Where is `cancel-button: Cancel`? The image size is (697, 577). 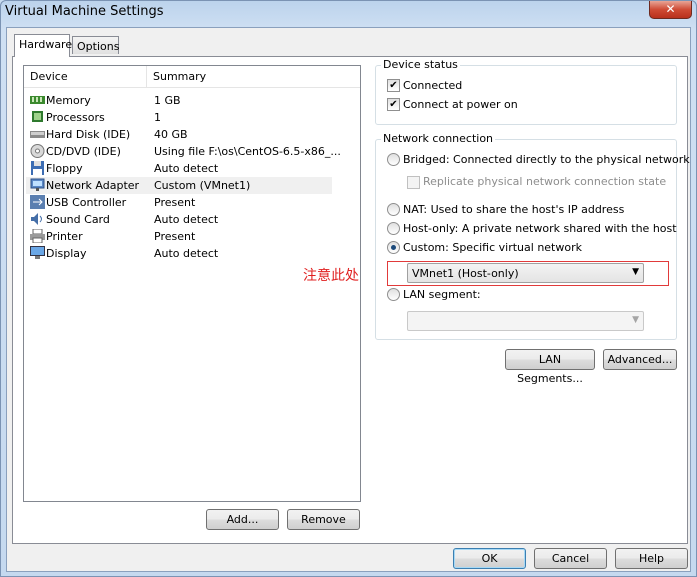
cancel-button: Cancel is located at coordinates (570, 558).